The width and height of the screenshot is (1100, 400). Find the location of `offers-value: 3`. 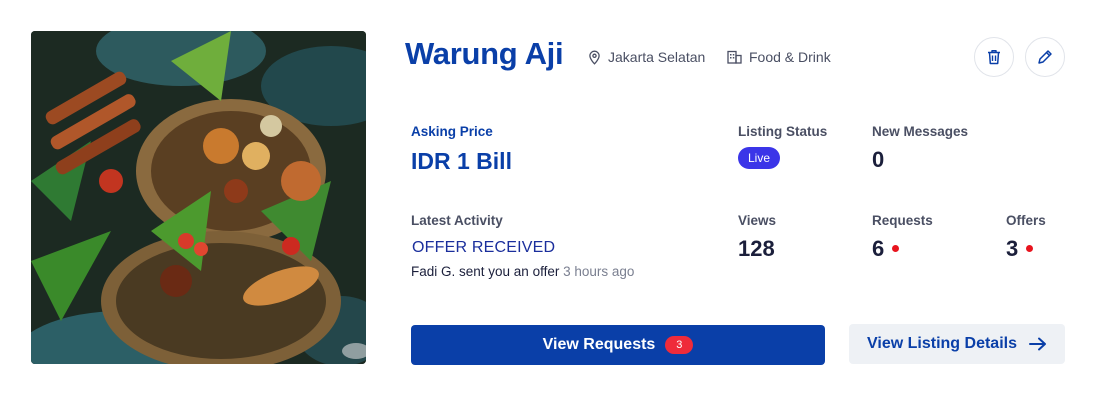

offers-value: 3 is located at coordinates (1012, 248).